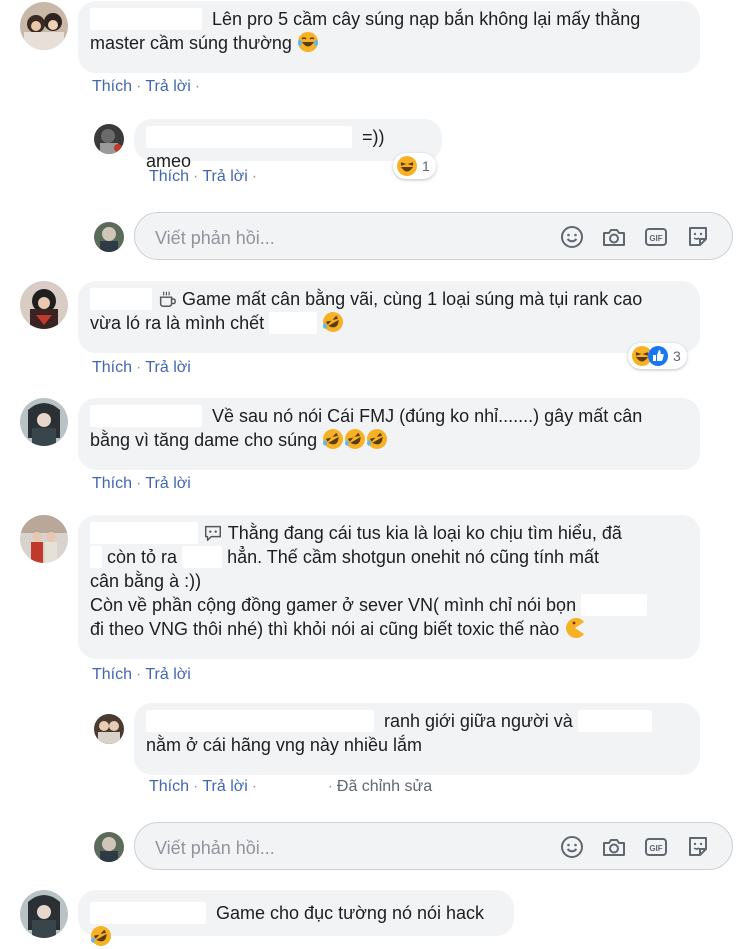 The image size is (749, 949). What do you see at coordinates (384, 786) in the screenshot?
I see `edited-label: Đã chỉnh sửa` at bounding box center [384, 786].